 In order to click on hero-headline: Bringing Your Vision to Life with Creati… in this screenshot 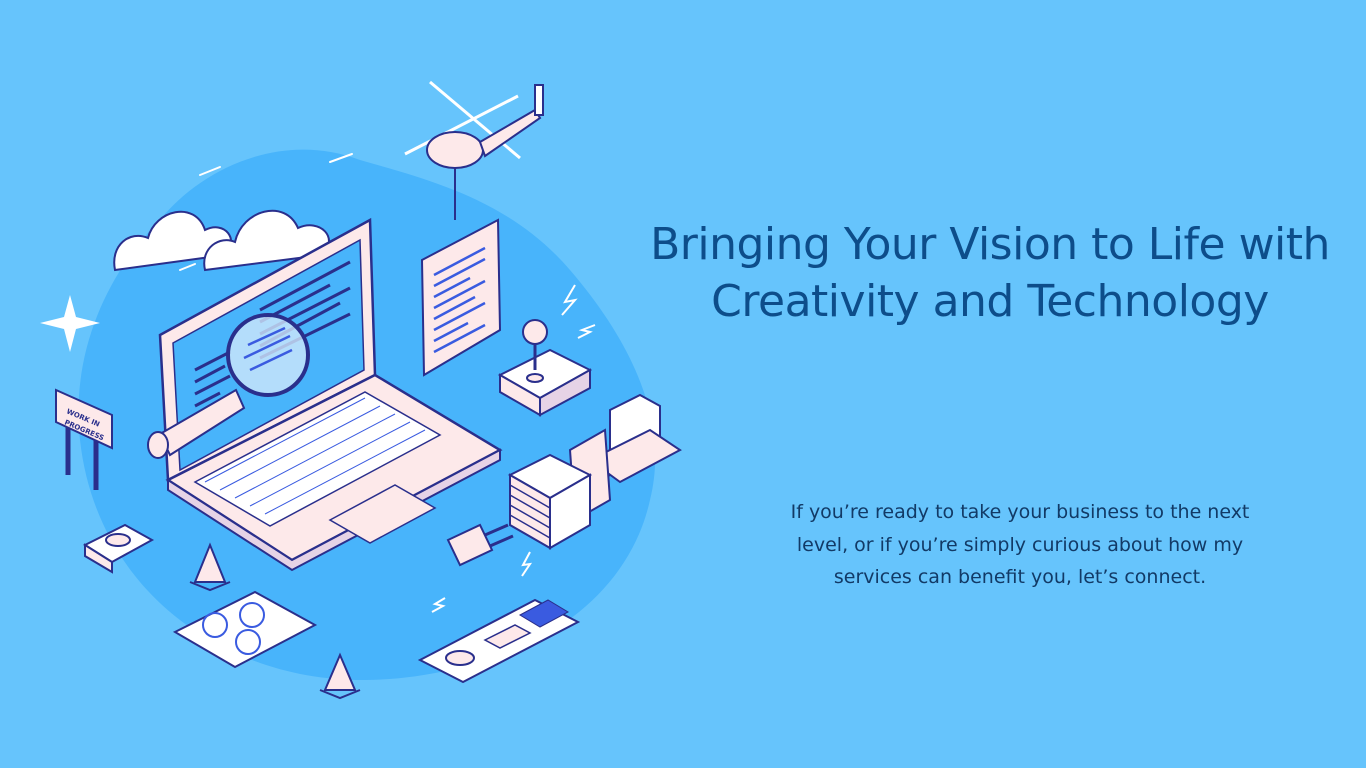, I will do `click(990, 273)`.